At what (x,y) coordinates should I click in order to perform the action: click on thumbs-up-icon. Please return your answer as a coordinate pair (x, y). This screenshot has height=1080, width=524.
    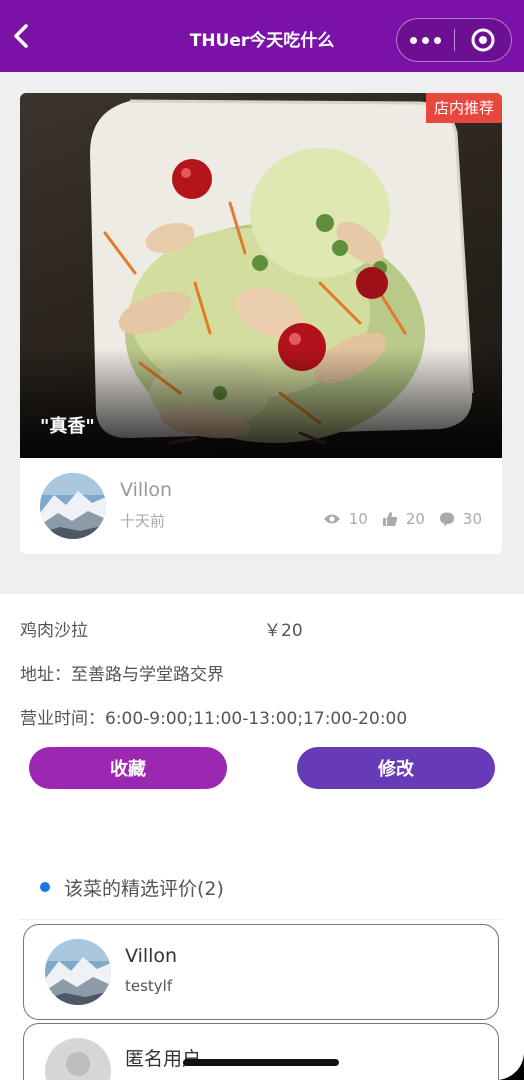
    Looking at the image, I should click on (389, 519).